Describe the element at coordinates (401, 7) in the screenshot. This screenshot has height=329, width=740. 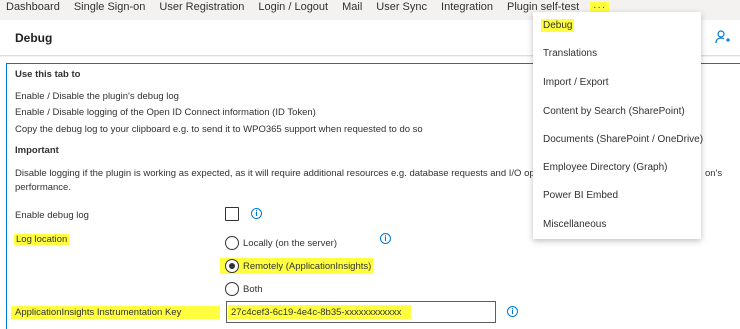
I see `nav-user-sync: User Sync` at that location.